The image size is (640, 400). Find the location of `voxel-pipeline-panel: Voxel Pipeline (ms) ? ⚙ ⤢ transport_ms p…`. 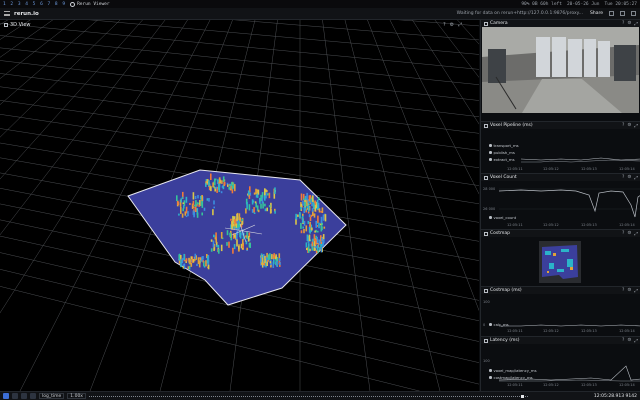

voxel-pipeline-panel: Voxel Pipeline (ms) ? ⚙ ⤢ transport_ms p… is located at coordinates (560, 148).